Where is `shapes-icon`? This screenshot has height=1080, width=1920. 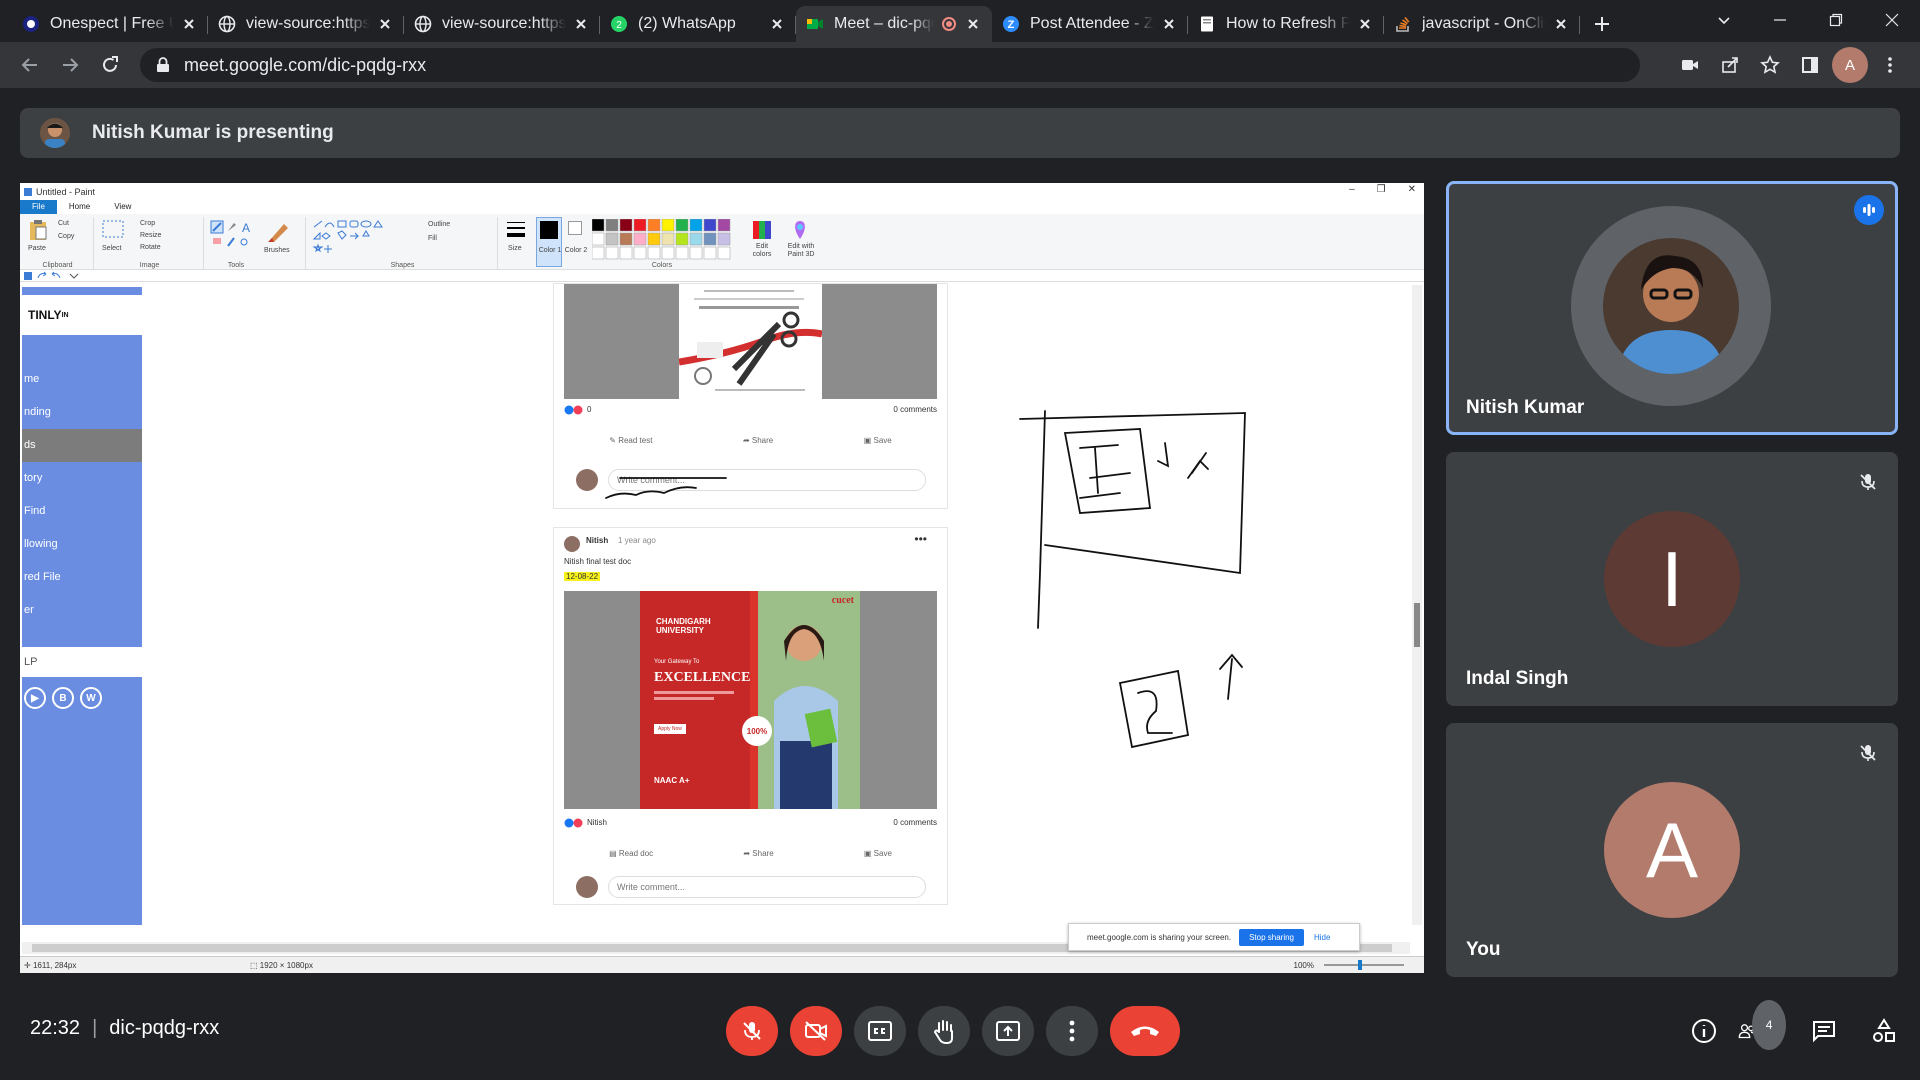
shapes-icon is located at coordinates (367, 238).